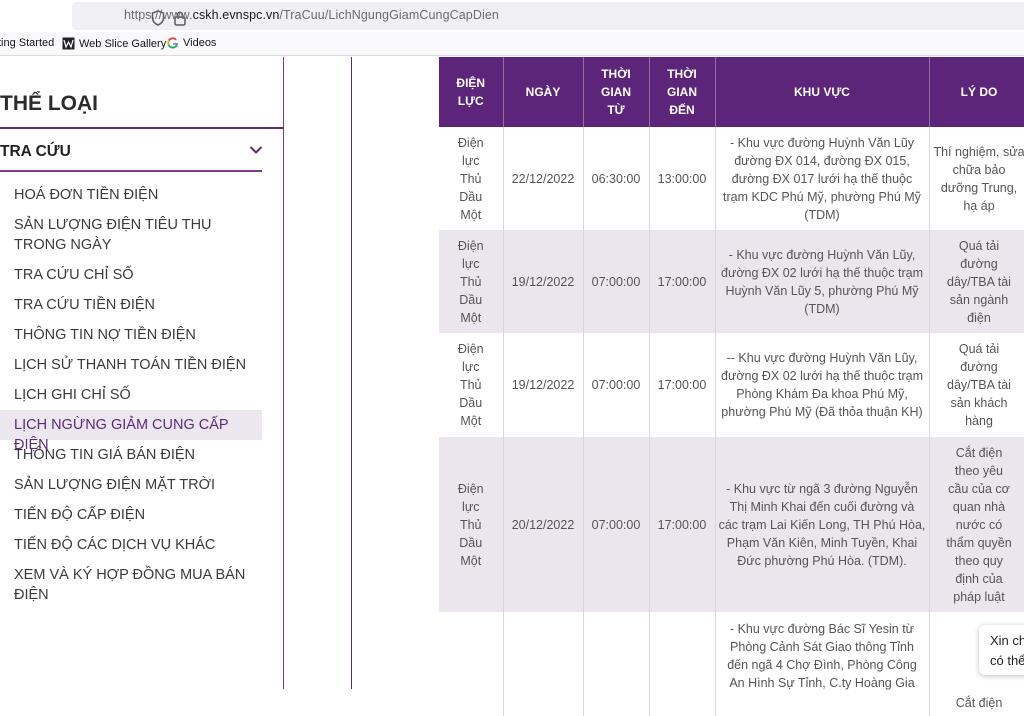 This screenshot has width=1024, height=716. What do you see at coordinates (616, 664) in the screenshot?
I see `cell-thoi-gian-tu` at bounding box center [616, 664].